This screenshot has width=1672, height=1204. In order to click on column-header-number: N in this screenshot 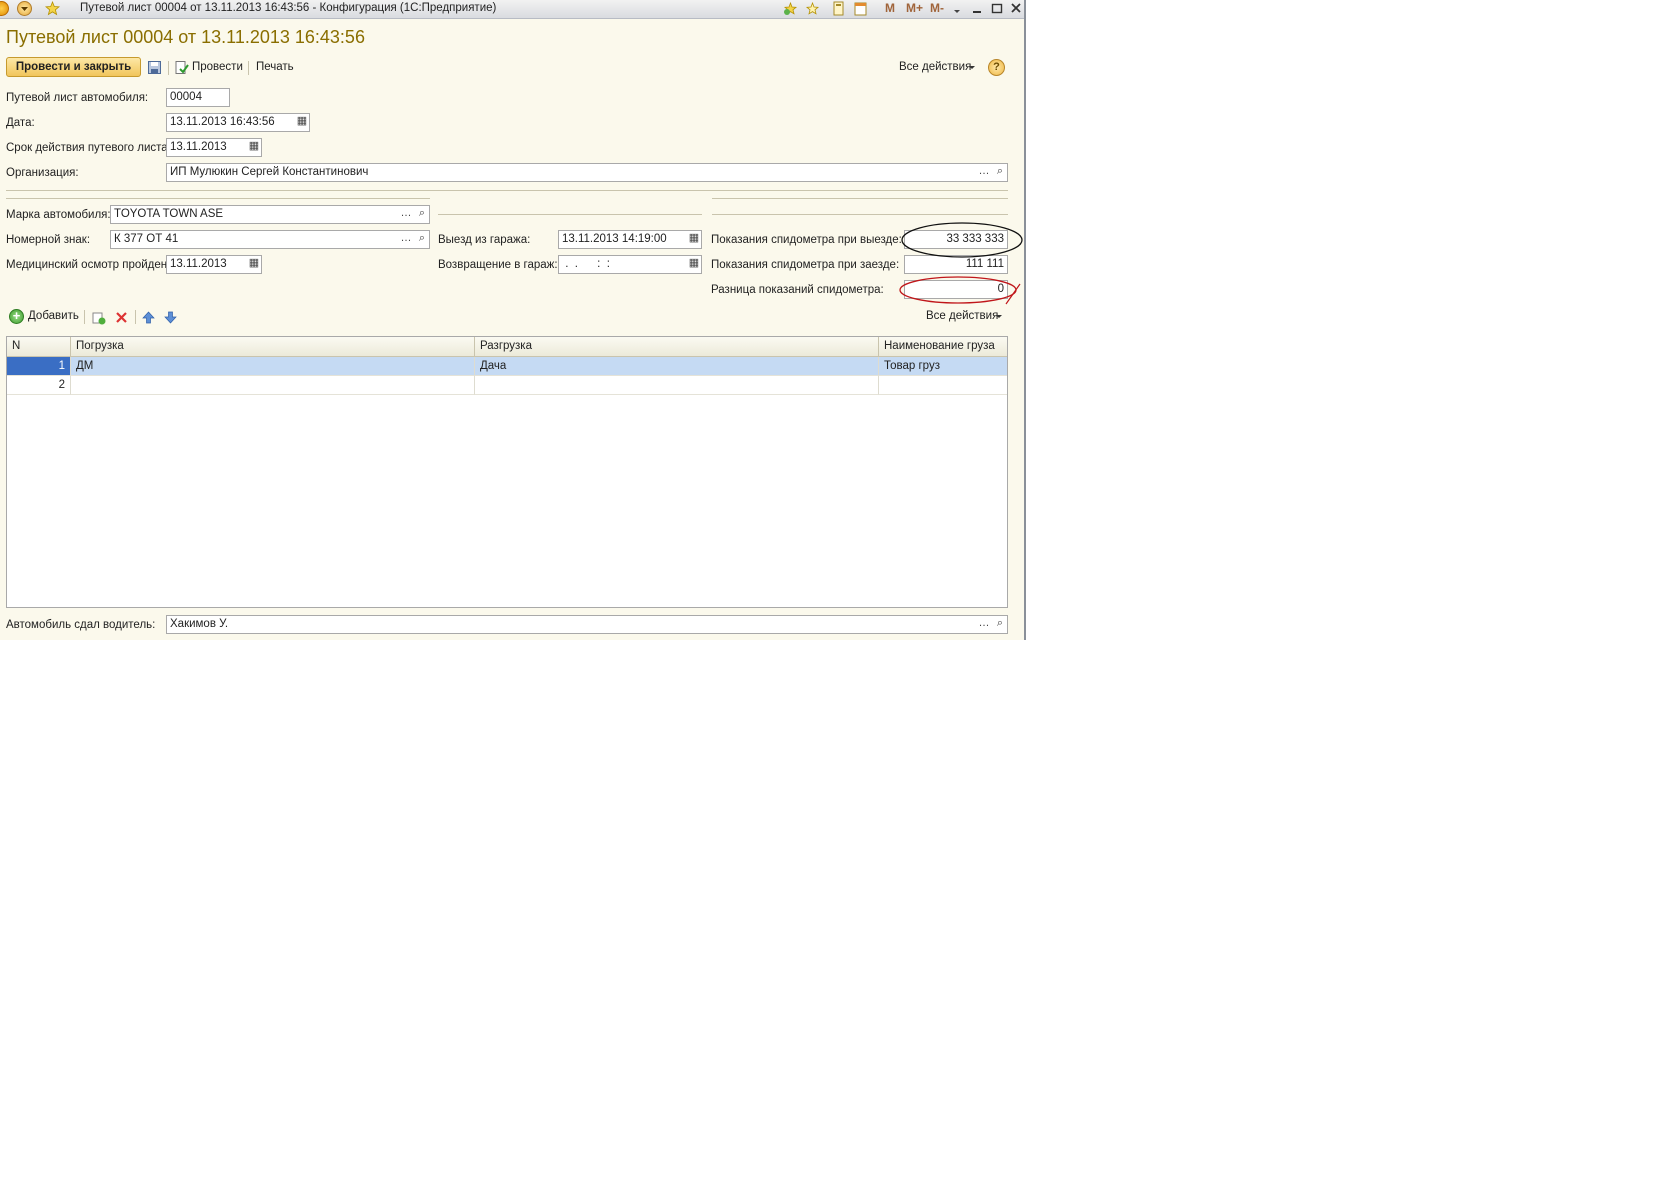, I will do `click(39, 347)`.